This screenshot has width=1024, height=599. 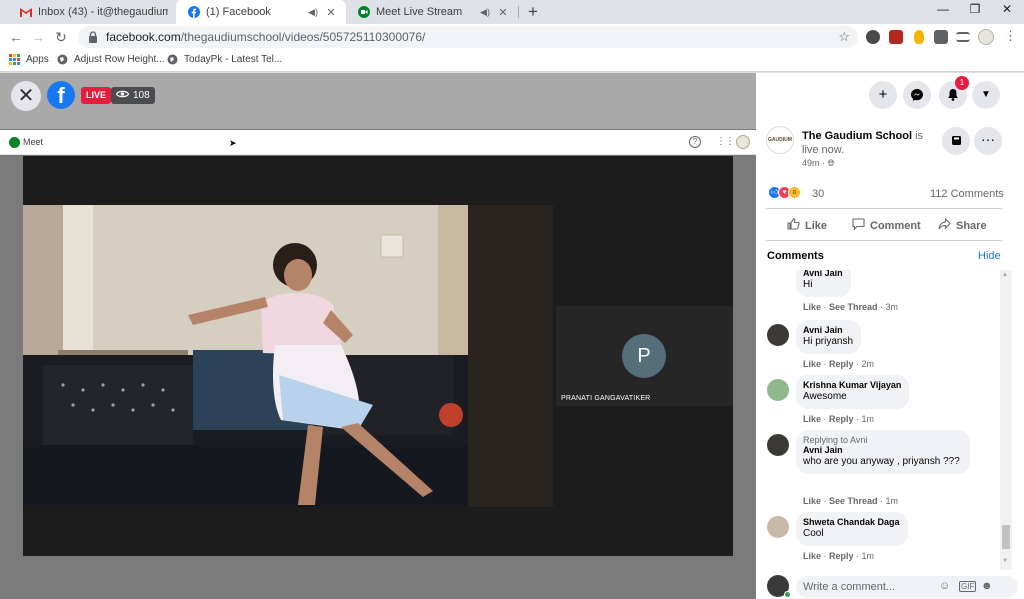 What do you see at coordinates (92, 12) in the screenshot?
I see `tab-gmail: Inbox (43) - it@thegaudium.com` at bounding box center [92, 12].